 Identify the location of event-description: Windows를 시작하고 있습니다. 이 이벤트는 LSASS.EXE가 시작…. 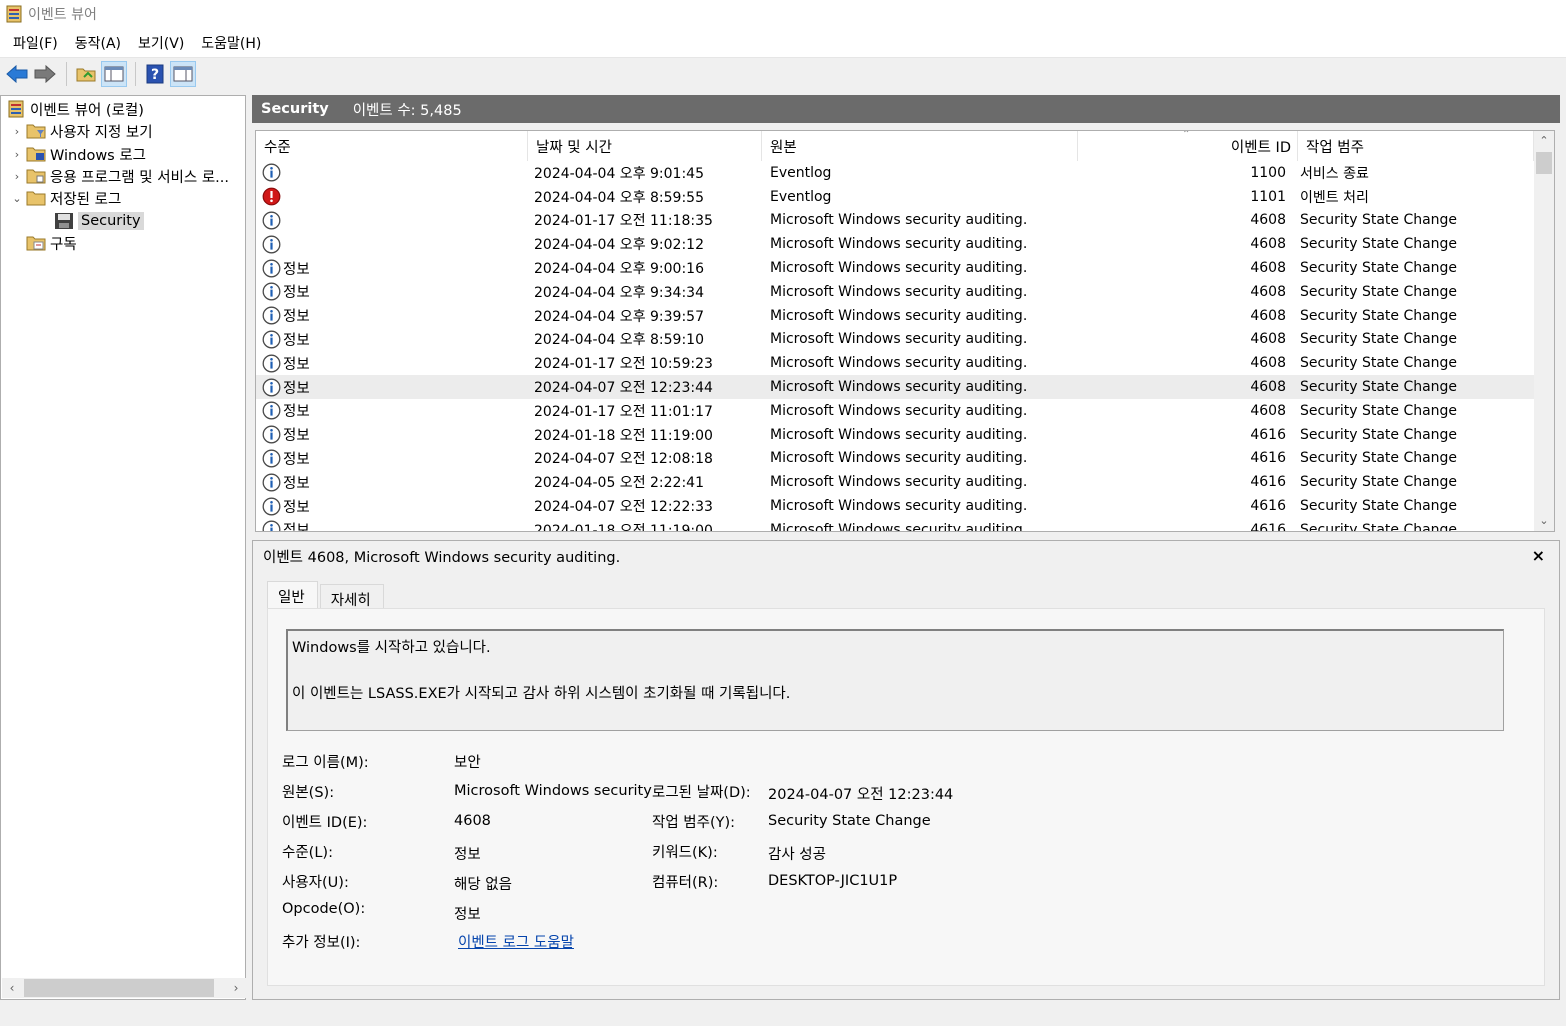
(895, 680).